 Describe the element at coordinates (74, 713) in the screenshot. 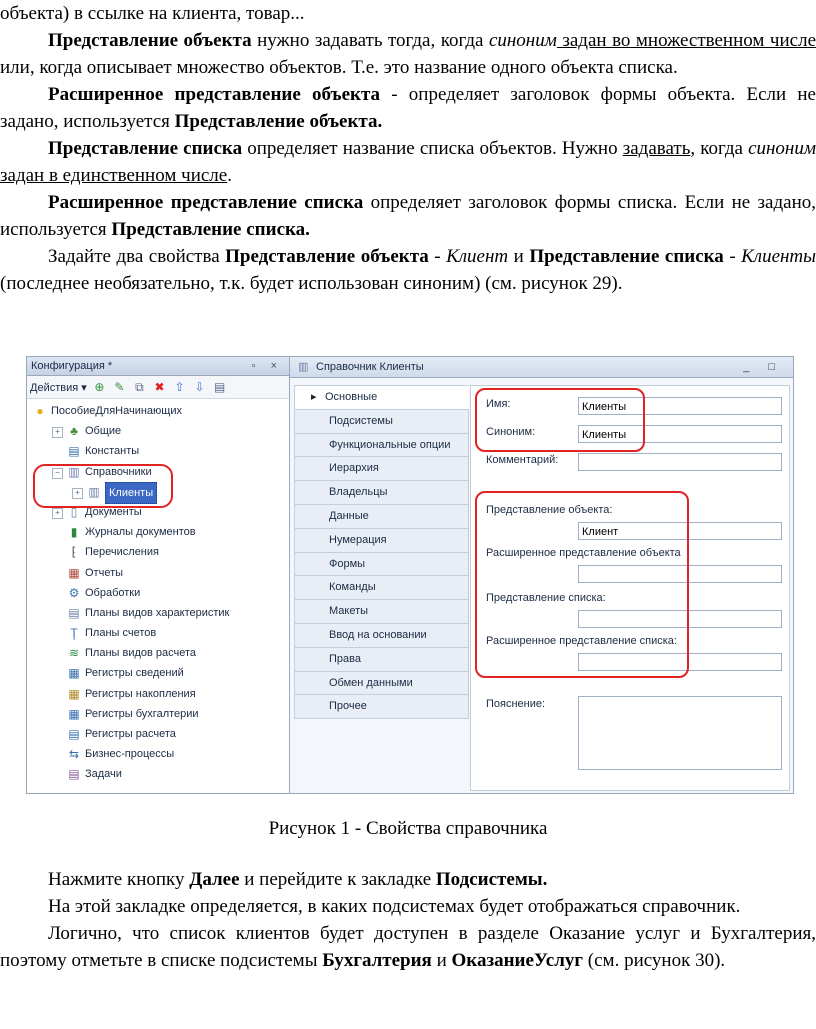

I see `account-registers-icon: ▦` at that location.